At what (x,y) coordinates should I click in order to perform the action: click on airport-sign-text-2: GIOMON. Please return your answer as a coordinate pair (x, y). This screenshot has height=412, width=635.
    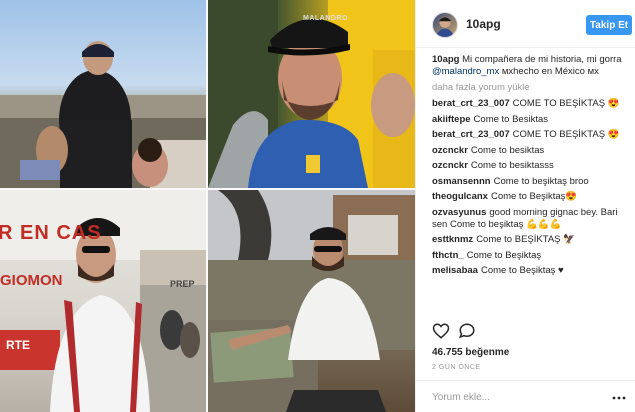
    Looking at the image, I should click on (31, 280).